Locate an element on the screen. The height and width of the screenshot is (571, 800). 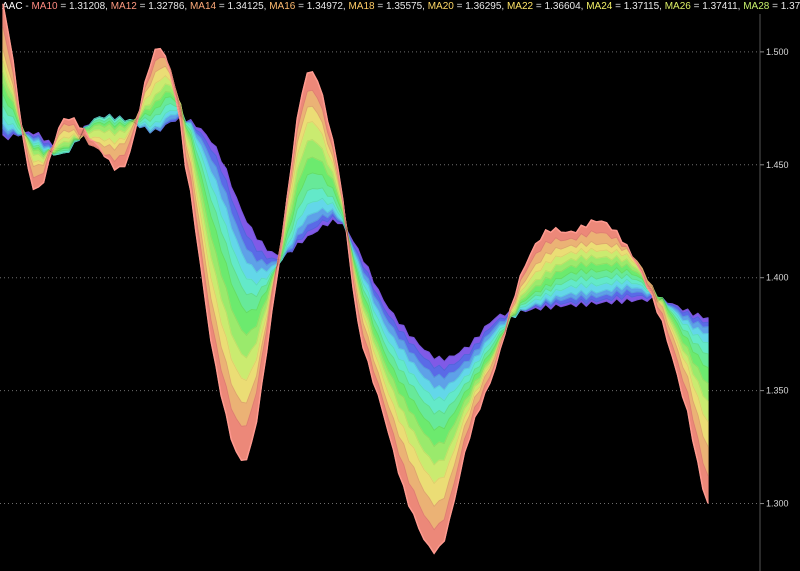
y-tick-label: 1.400 is located at coordinates (777, 278).